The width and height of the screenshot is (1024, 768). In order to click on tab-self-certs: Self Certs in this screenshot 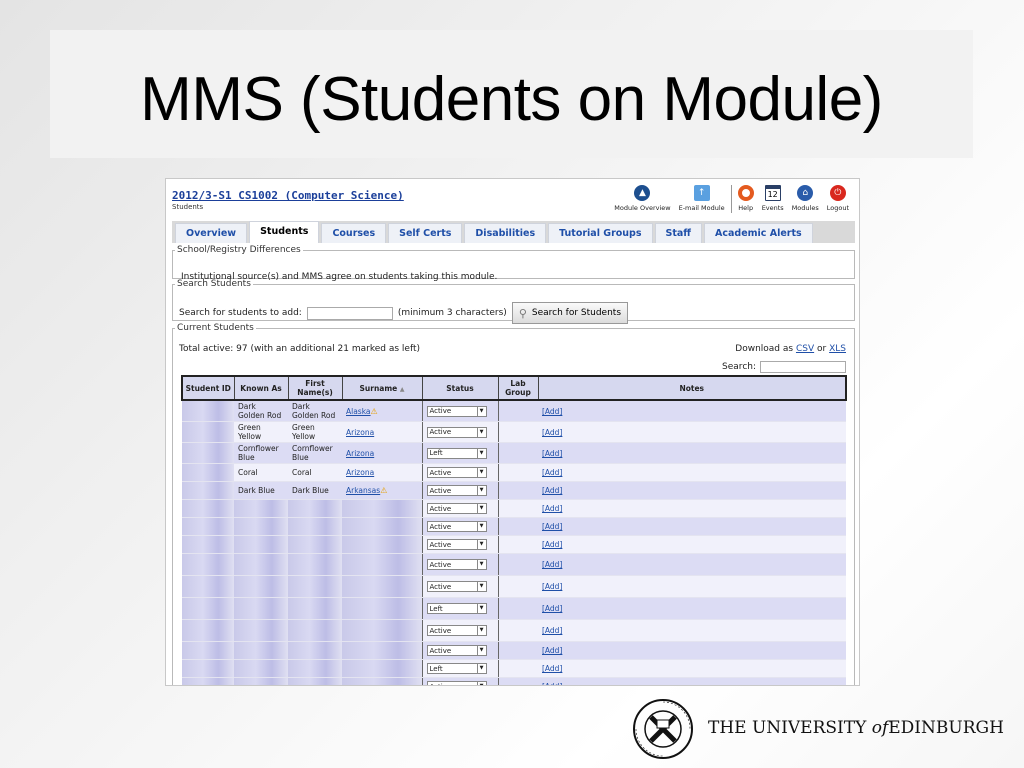, I will do `click(425, 233)`.